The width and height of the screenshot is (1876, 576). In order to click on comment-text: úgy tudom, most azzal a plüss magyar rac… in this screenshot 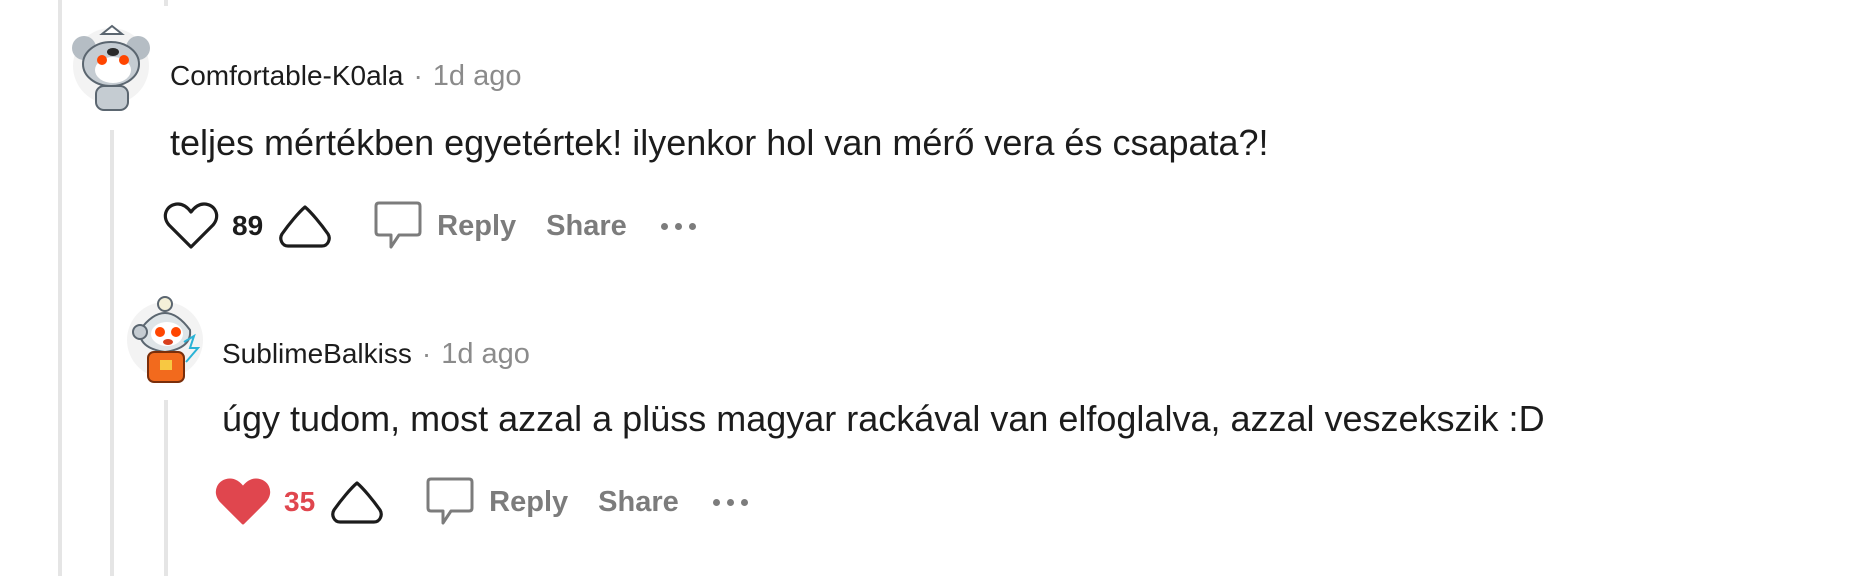, I will do `click(883, 418)`.